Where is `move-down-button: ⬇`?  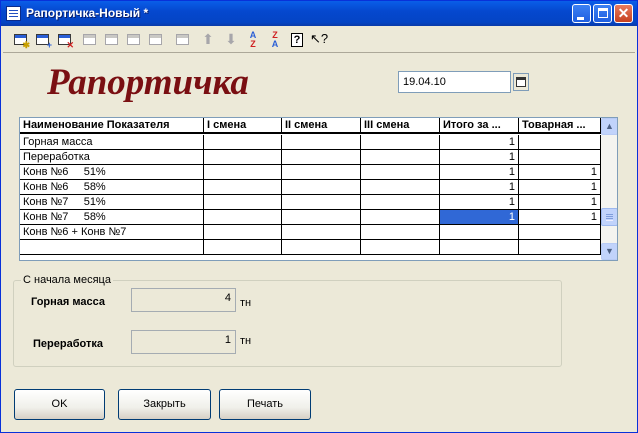 move-down-button: ⬇ is located at coordinates (231, 40).